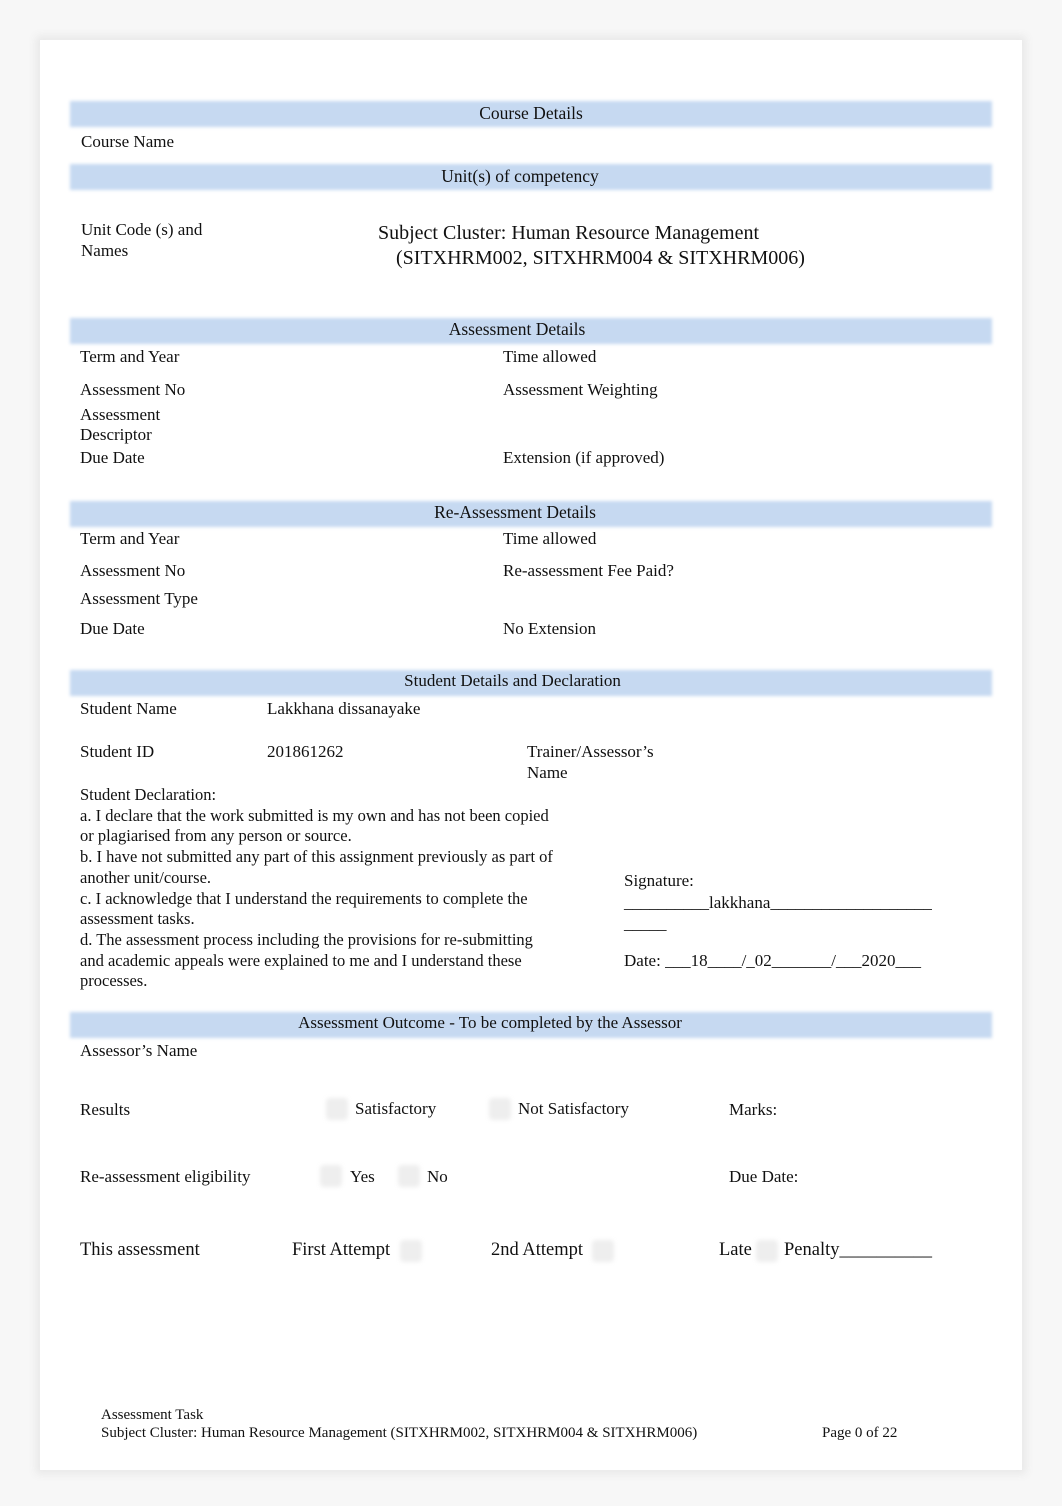 The height and width of the screenshot is (1506, 1062). Describe the element at coordinates (773, 960) in the screenshot. I see `declaration-date: Date: ___18____/_02_______/___2020___` at that location.